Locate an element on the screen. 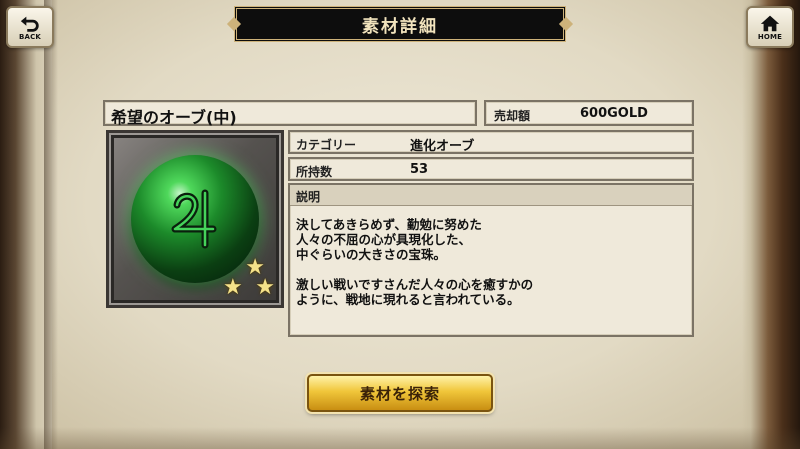 This screenshot has height=449, width=800. home-label: HOME is located at coordinates (770, 37).